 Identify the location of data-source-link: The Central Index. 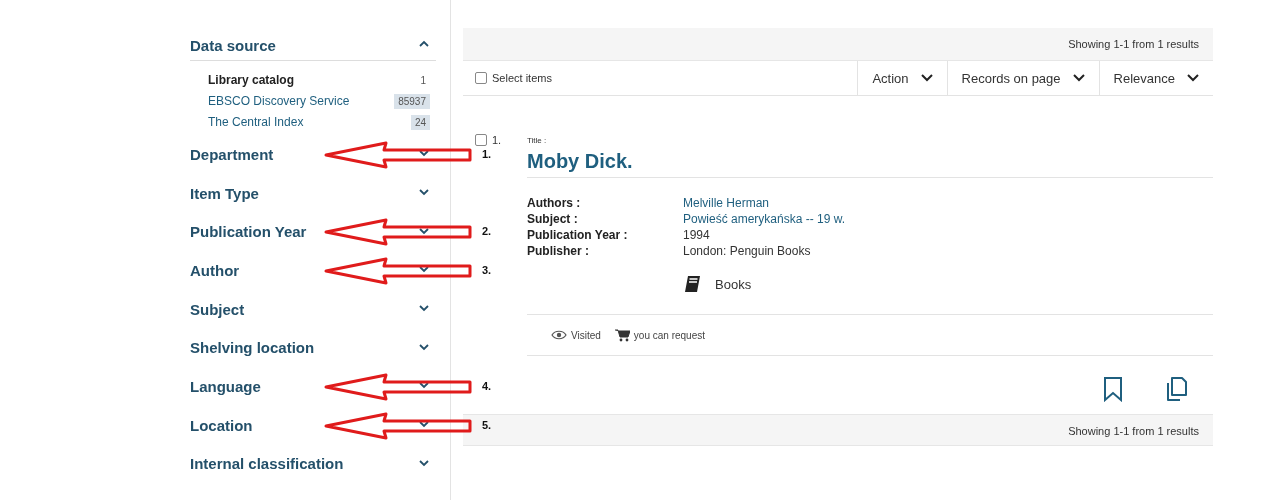
(256, 122).